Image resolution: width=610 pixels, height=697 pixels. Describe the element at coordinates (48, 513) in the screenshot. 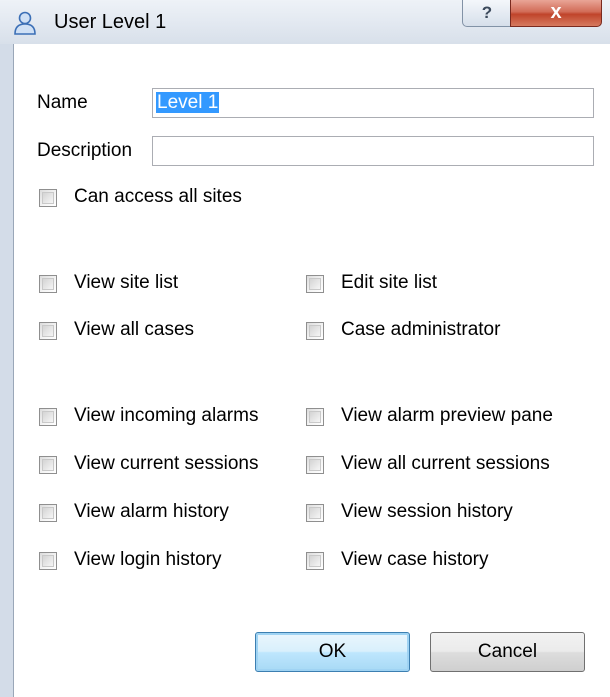

I see `view-alarm-history-checkbox` at that location.